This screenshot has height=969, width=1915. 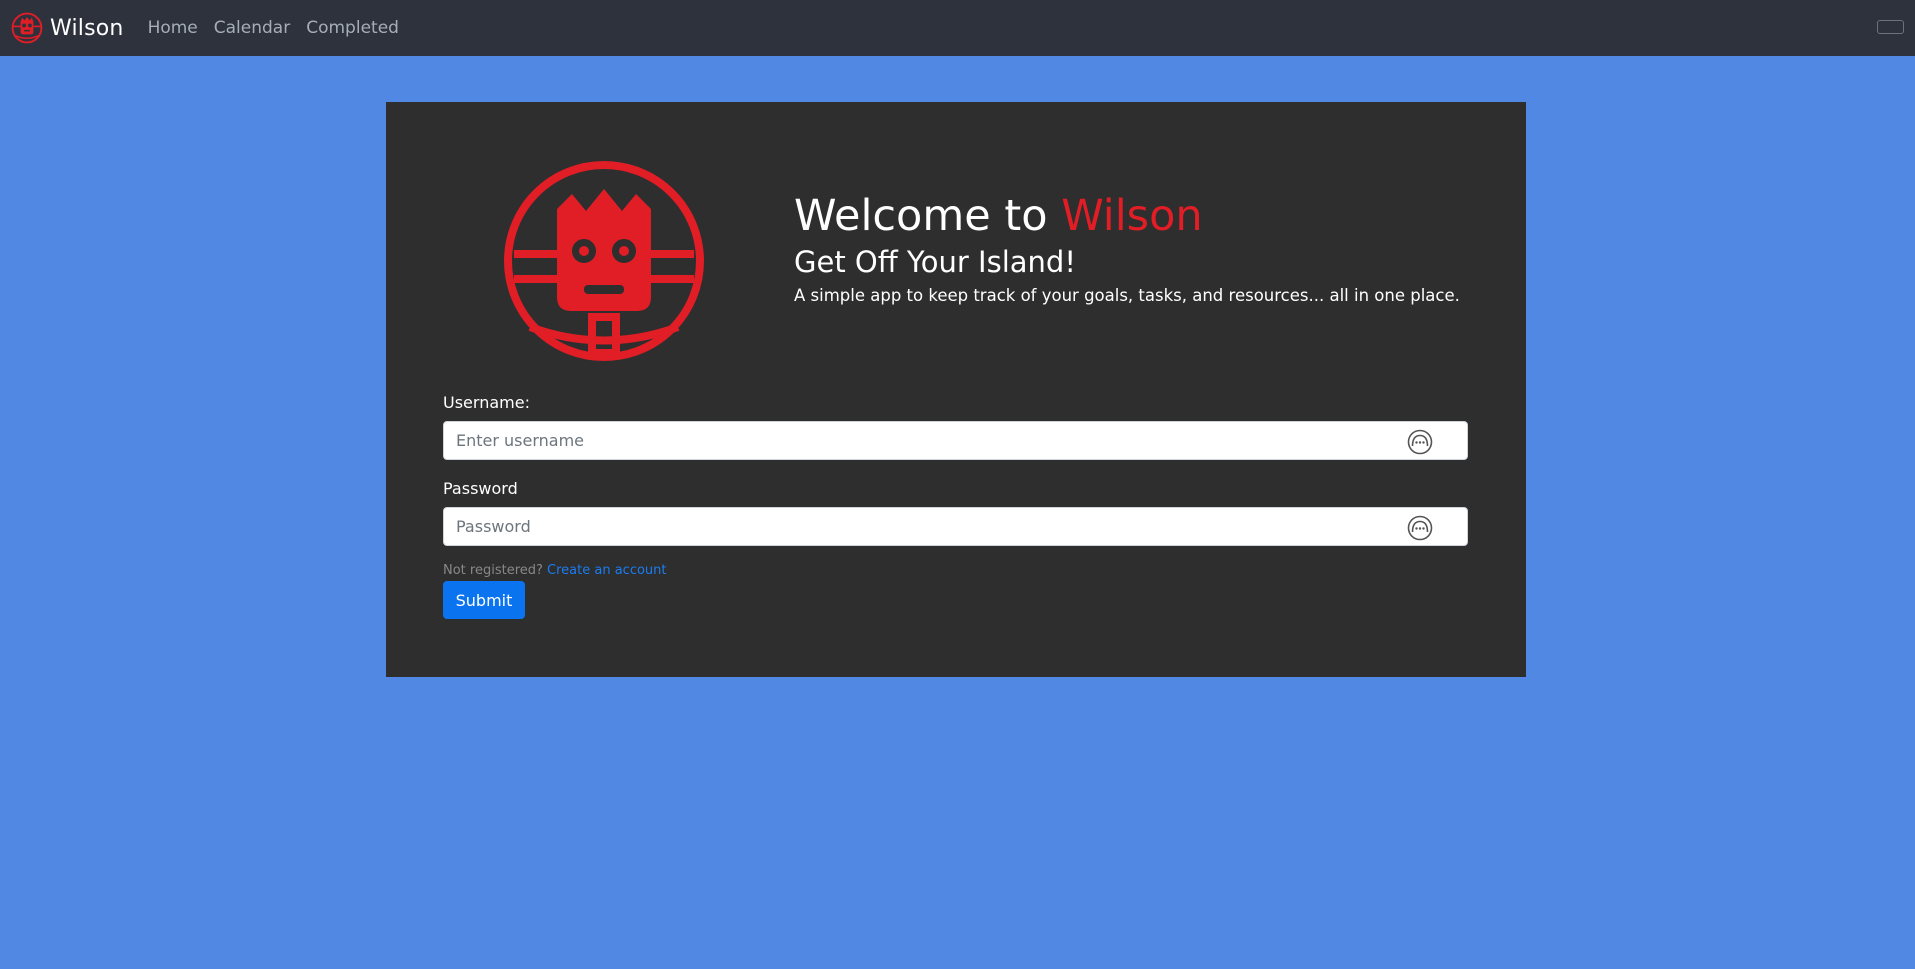 I want to click on username-field-wrapper, so click(x=955, y=440).